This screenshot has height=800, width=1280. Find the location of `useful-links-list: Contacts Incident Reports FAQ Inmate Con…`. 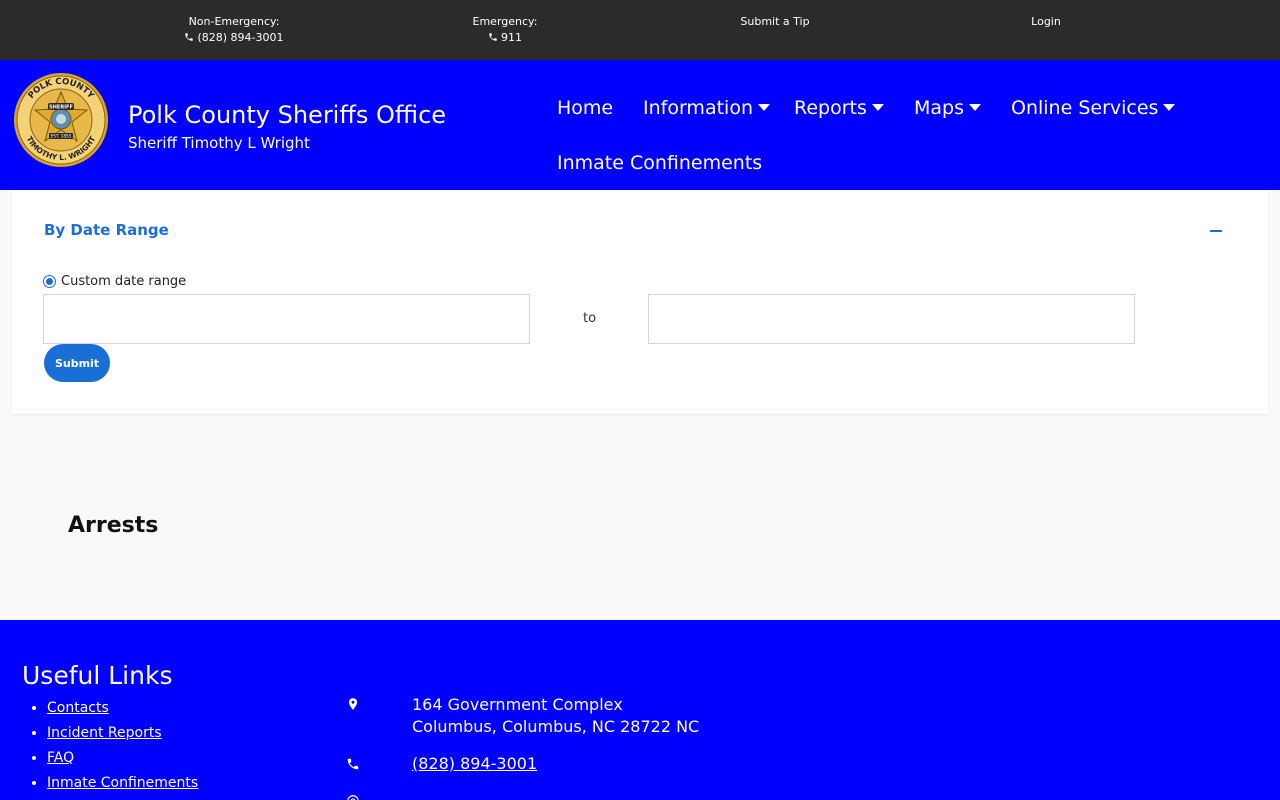

useful-links-list: Contacts Incident Reports FAQ Inmate Con… is located at coordinates (122, 746).